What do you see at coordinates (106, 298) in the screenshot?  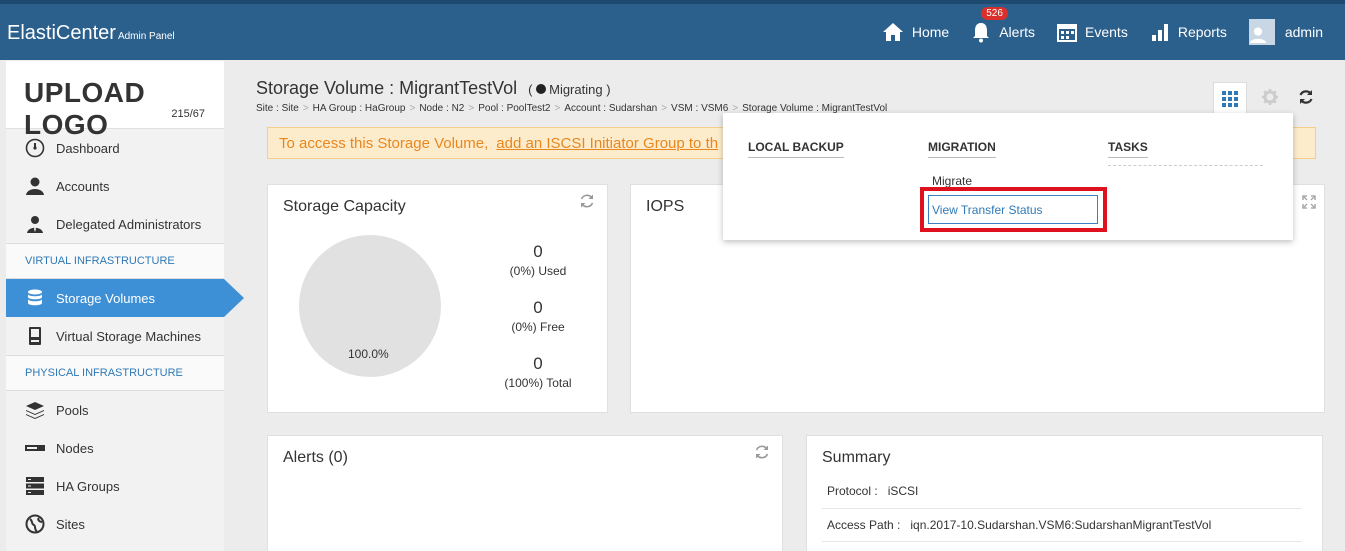 I see `sidebar-item-label: Storage Volumes` at bounding box center [106, 298].